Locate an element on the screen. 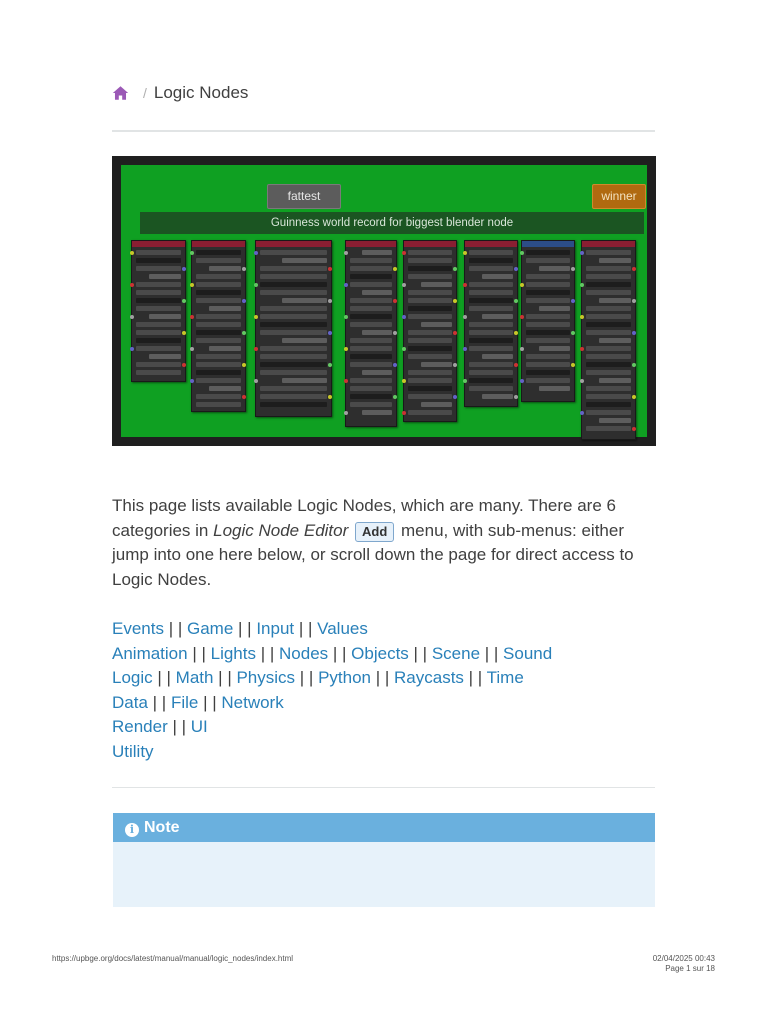 This screenshot has width=768, height=1024. category-link-file: File is located at coordinates (184, 702).